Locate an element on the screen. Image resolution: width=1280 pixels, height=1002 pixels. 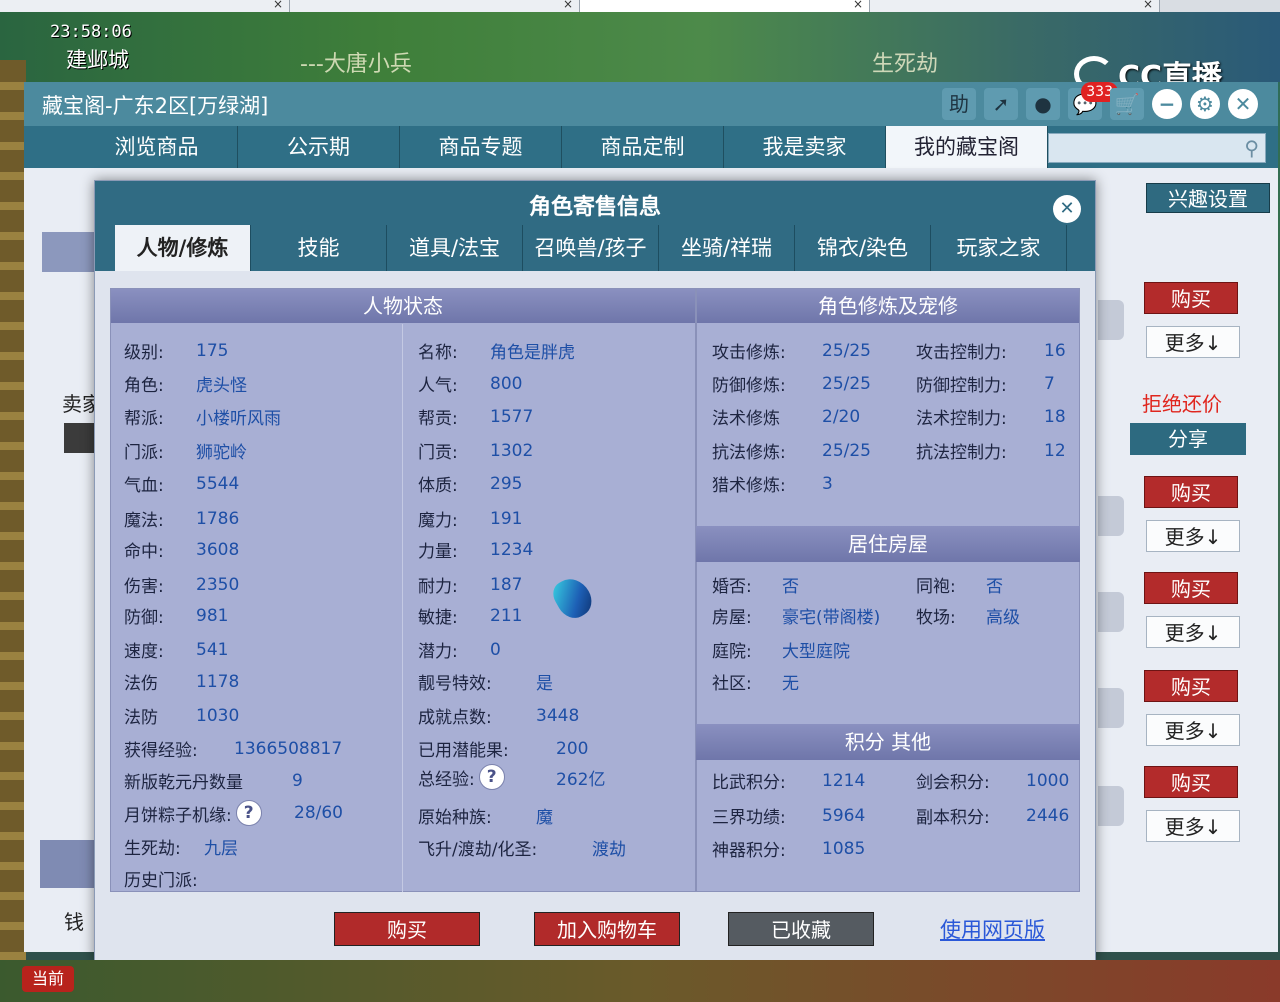
dialog-tabs: 人物/修炼 技能 道具/法宝 召唤兽/孩子 坐骑/祥瑞 锦衣/染色 玩家之家 is located at coordinates (591, 248).